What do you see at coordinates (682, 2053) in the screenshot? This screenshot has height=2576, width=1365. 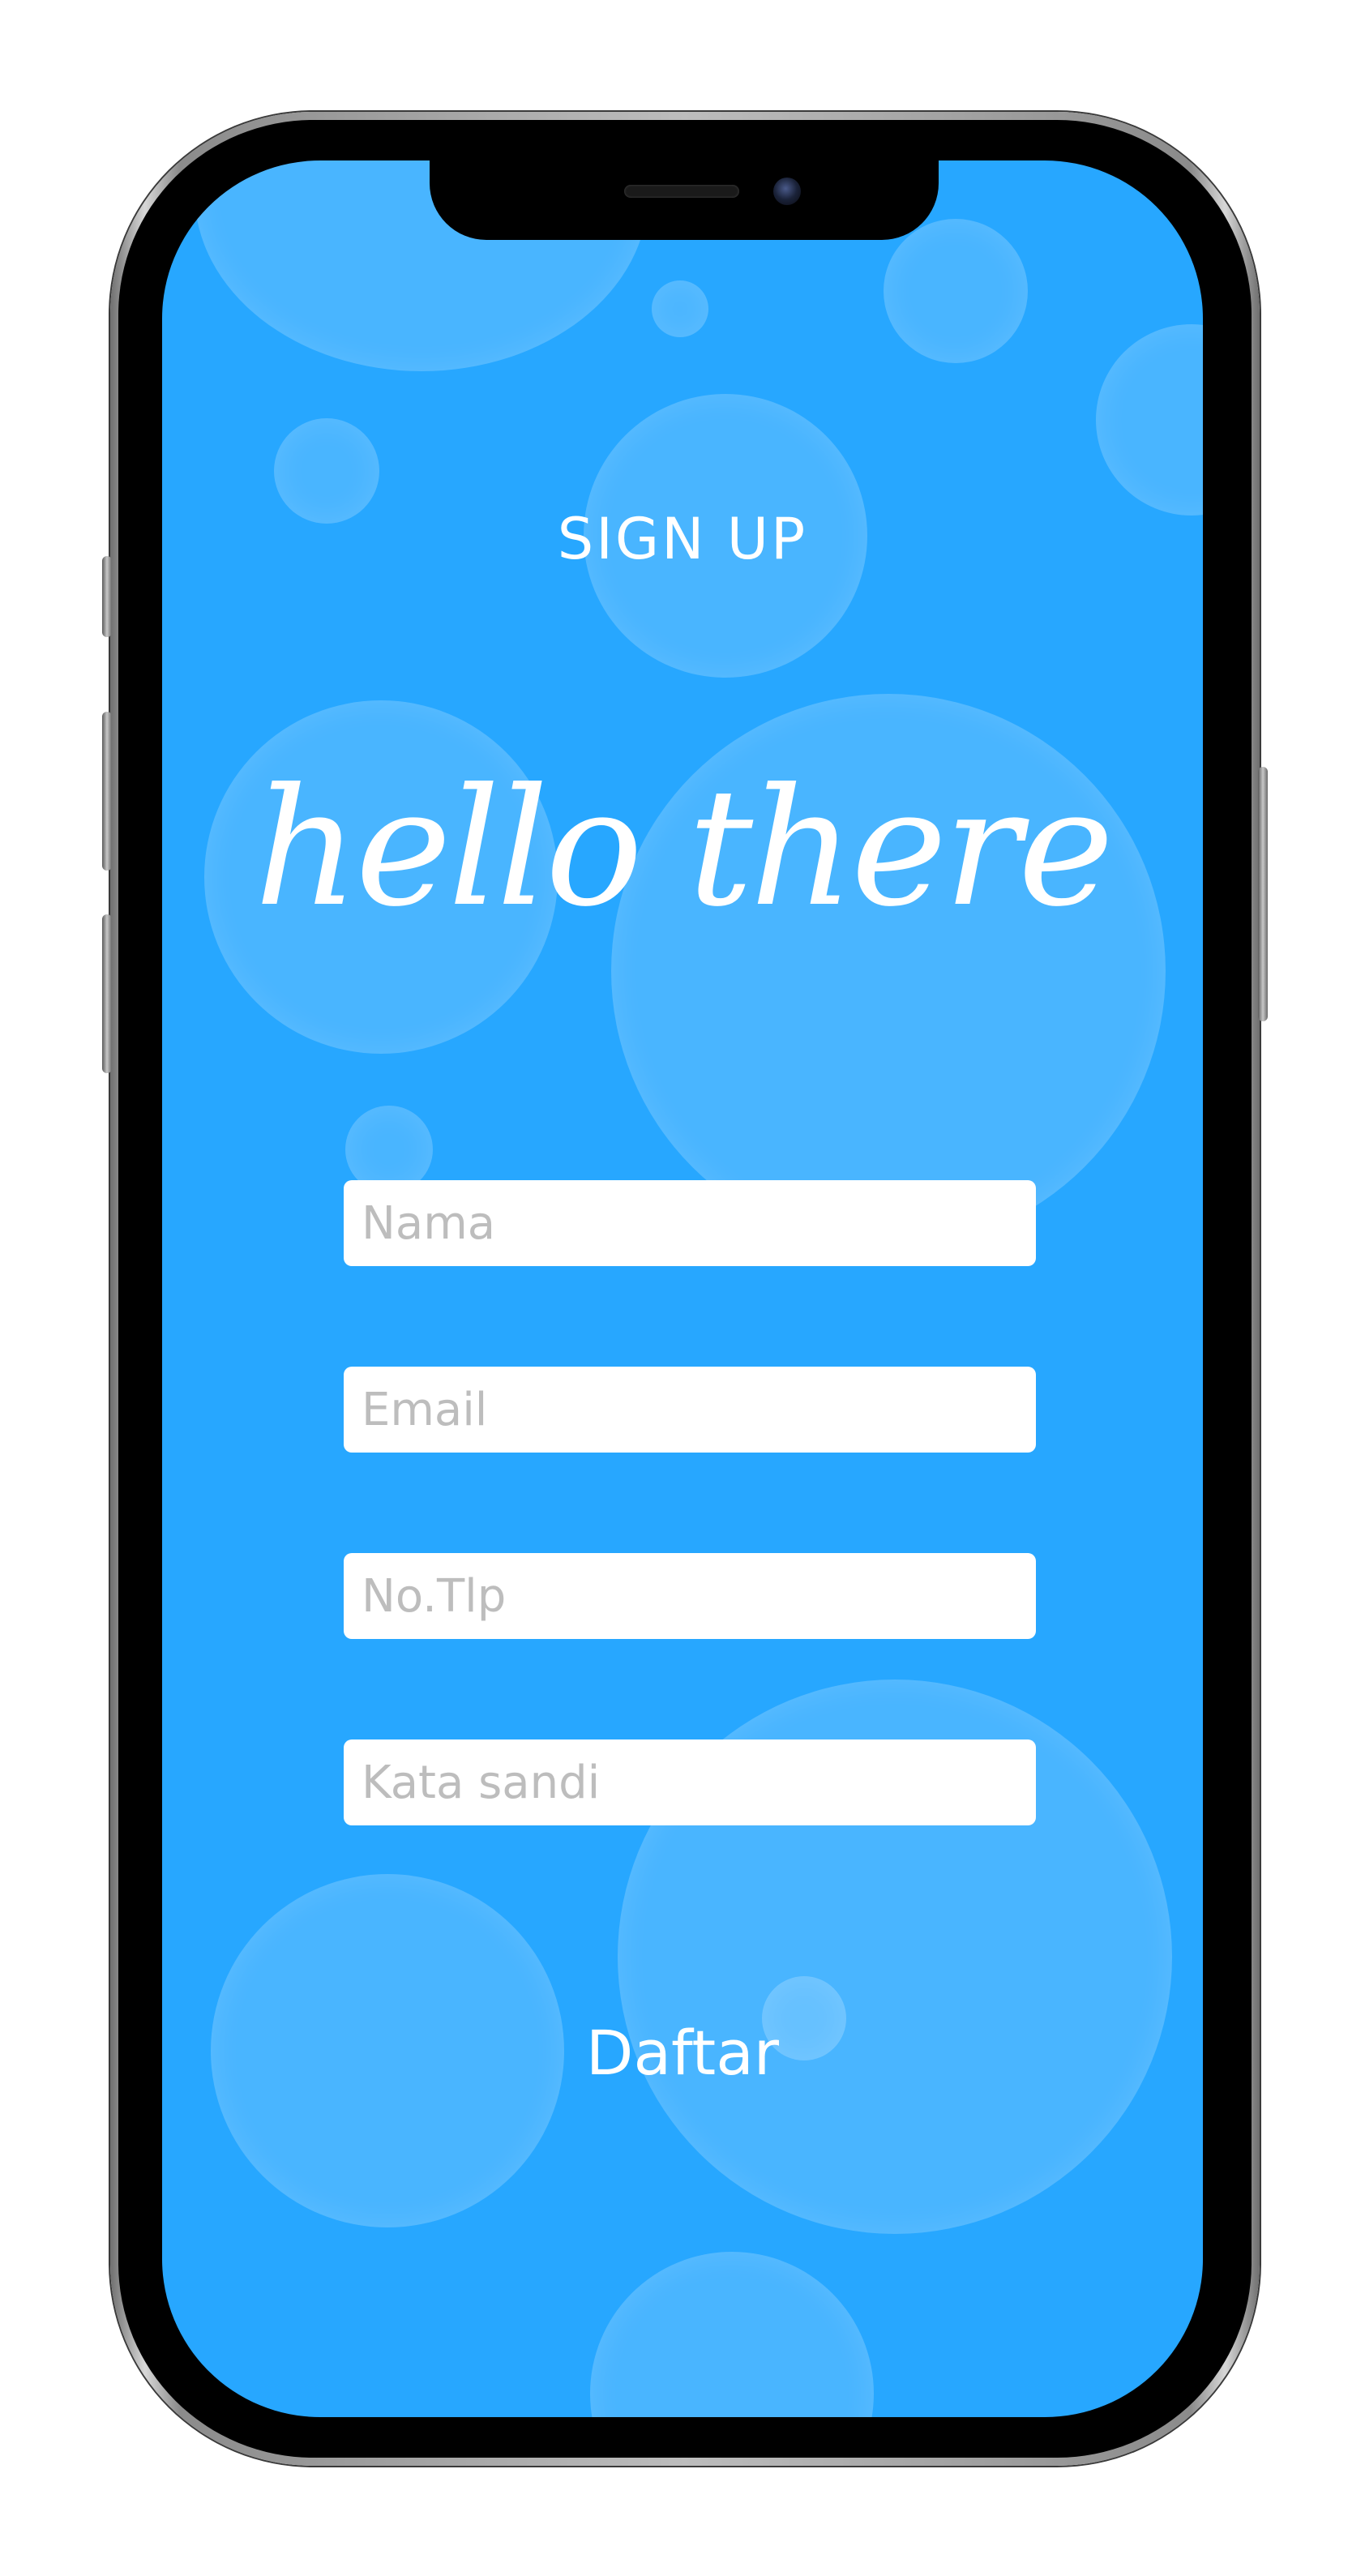 I see `register-button: Daftar` at bounding box center [682, 2053].